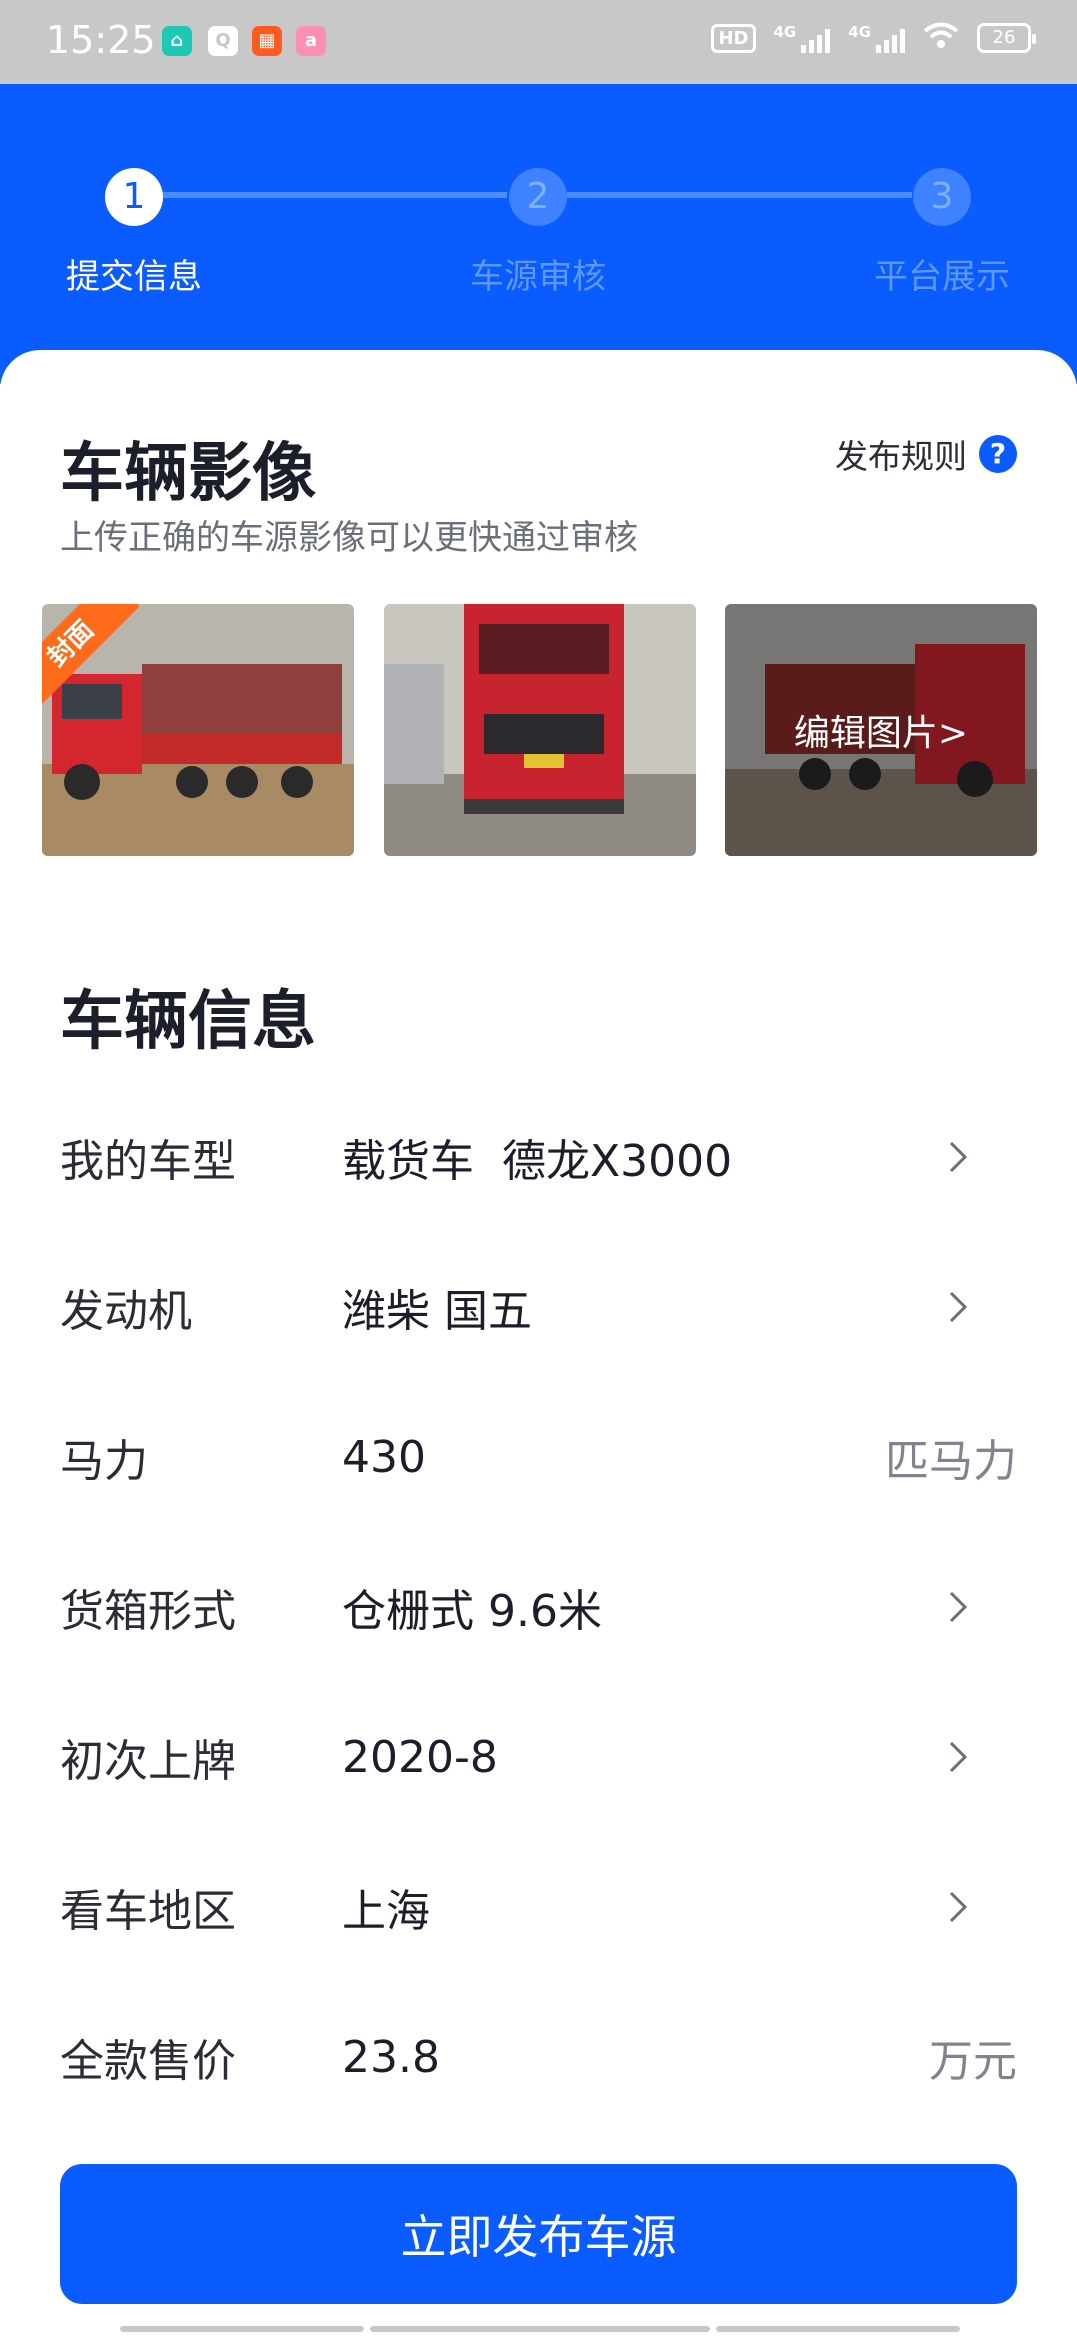 This screenshot has width=1077, height=2337. Describe the element at coordinates (941, 38) in the screenshot. I see `wifi-icon` at that location.